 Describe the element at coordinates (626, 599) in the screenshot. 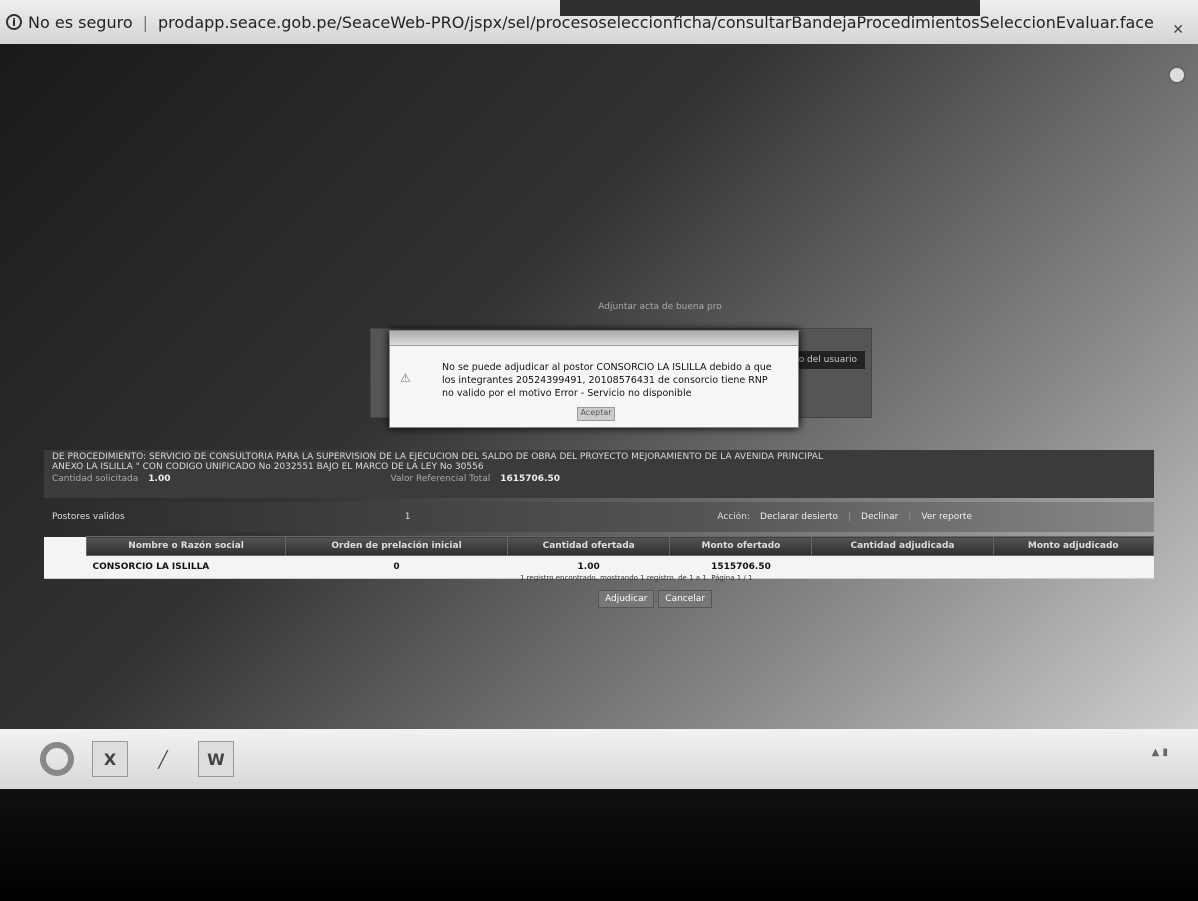

I see `adjudicar-button: Adjudicar` at that location.